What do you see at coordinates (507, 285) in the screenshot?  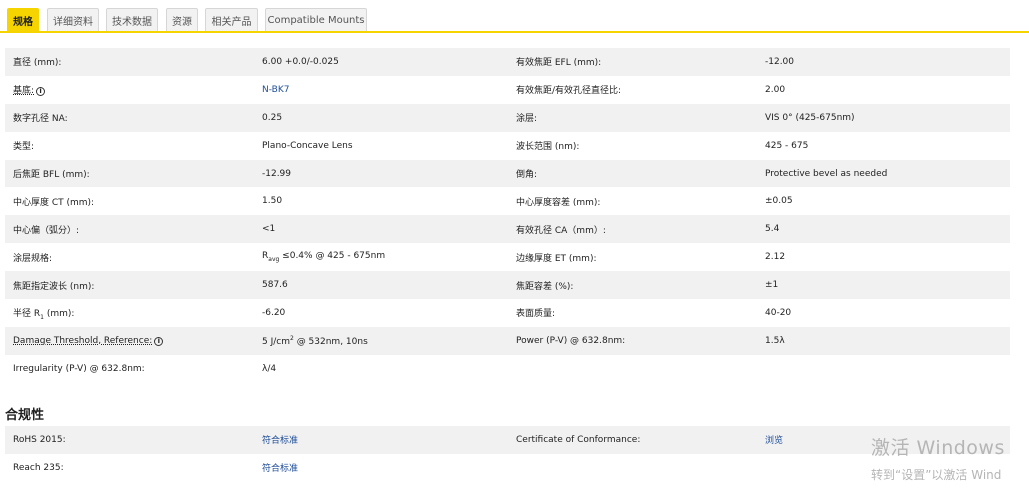 I see `table-row: 焦距指定波长 (nm): 587.6 焦距容差 (%): ±1` at bounding box center [507, 285].